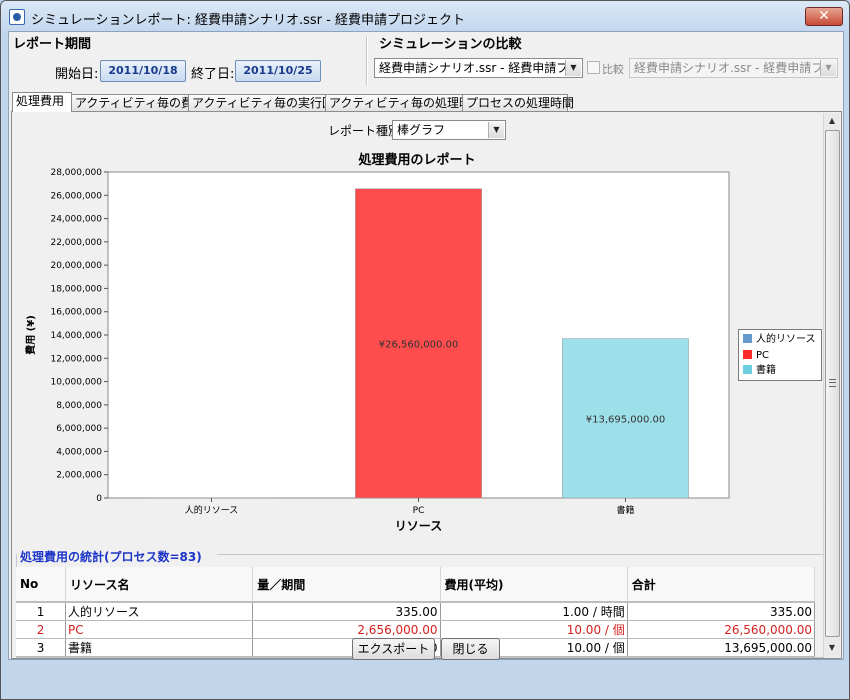 This screenshot has width=850, height=700. Describe the element at coordinates (76, 266) in the screenshot. I see `y-tick-label: 20,000,000` at that location.